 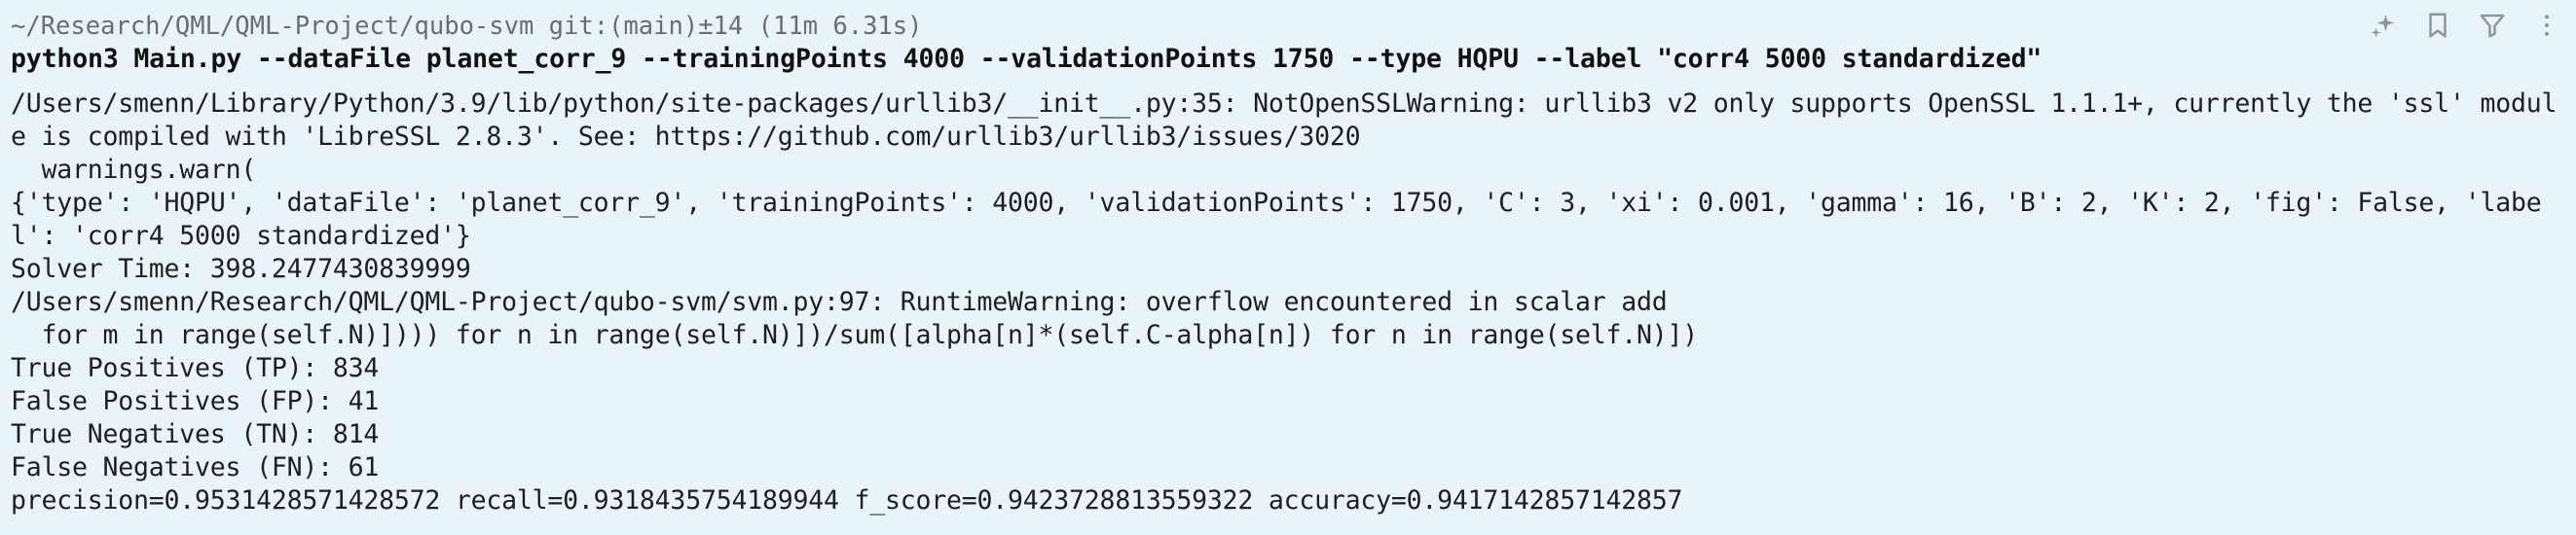 I want to click on output-line: False Positives (FP): 41, so click(x=195, y=401).